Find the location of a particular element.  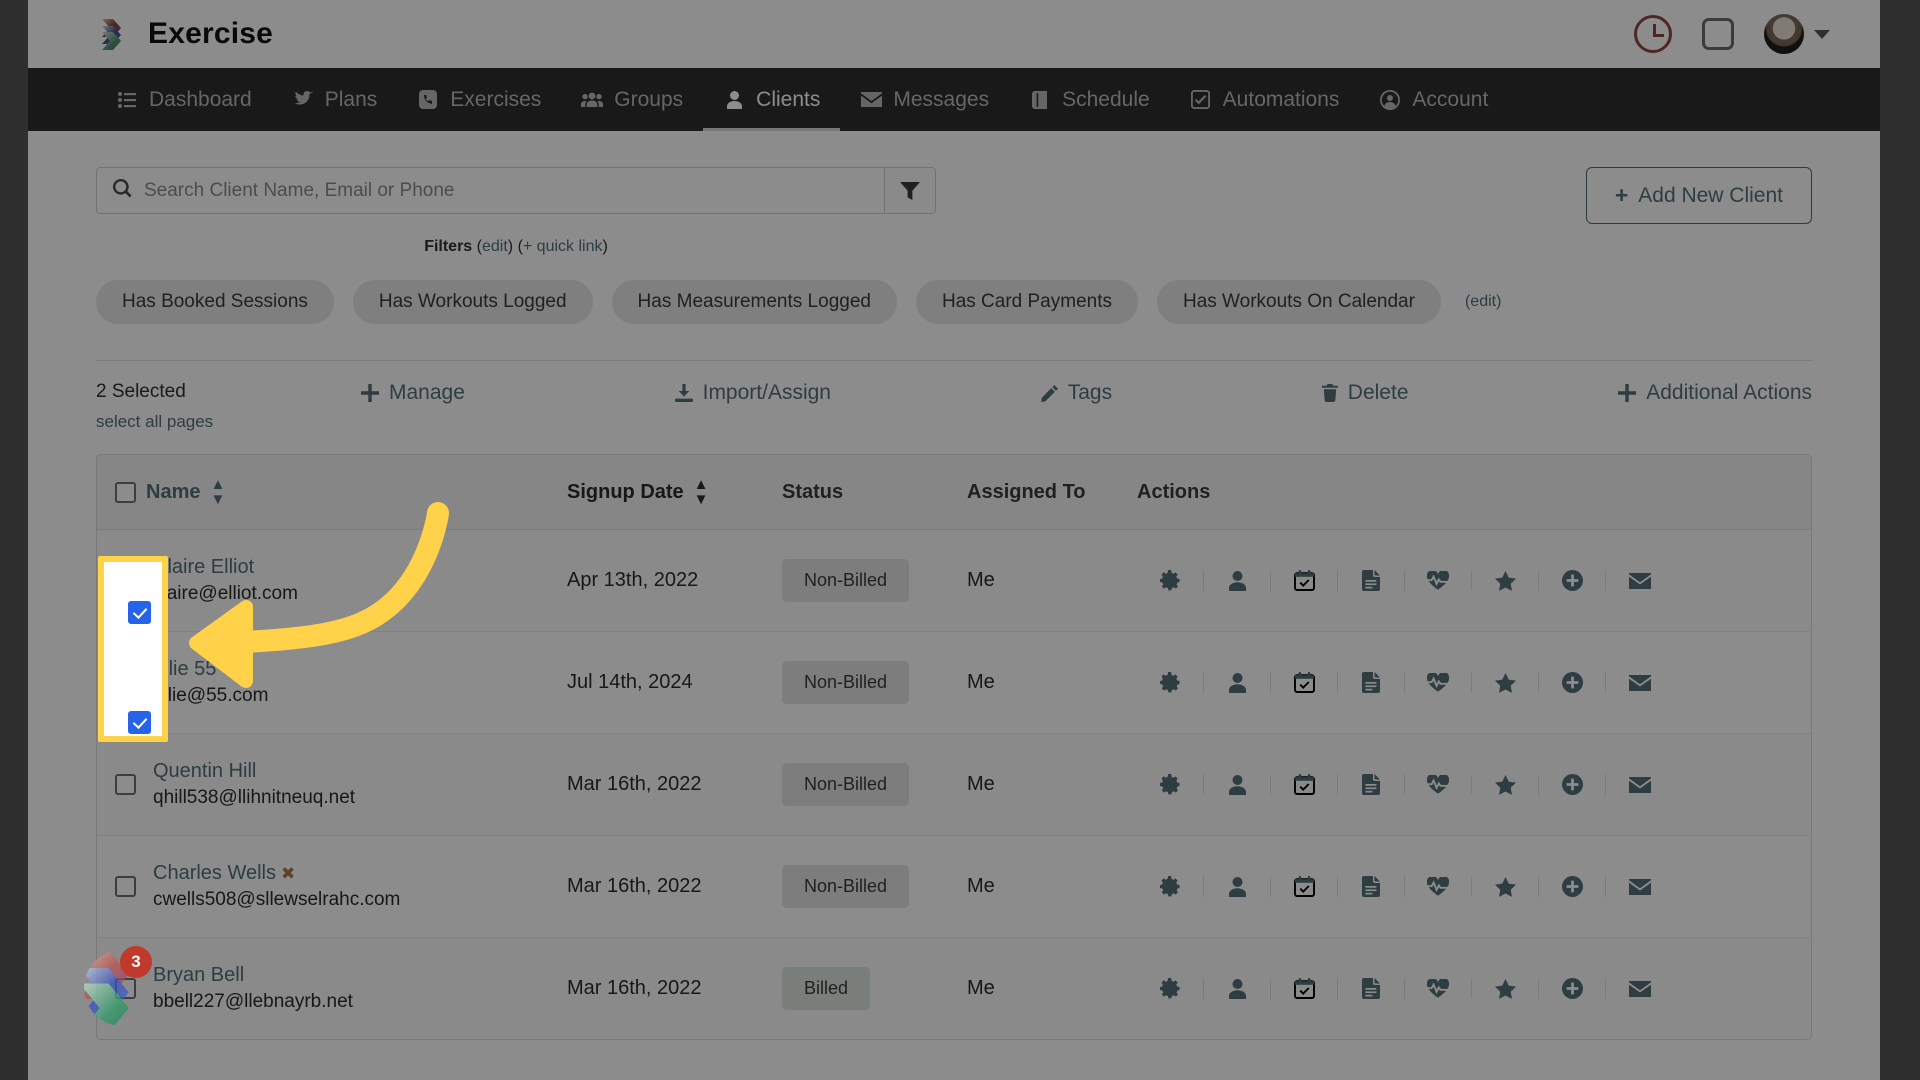

filter-pill: Has Card Payments is located at coordinates (1026, 302).